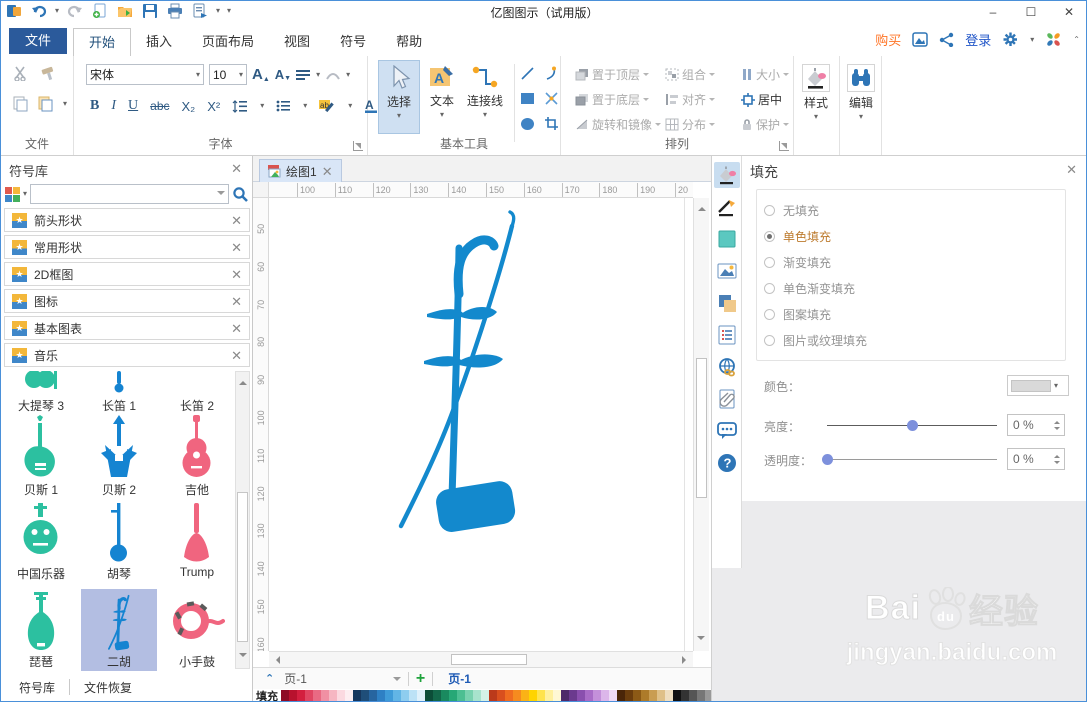 This screenshot has width=1087, height=702. I want to click on category-common-shapes: ★ 常用形状 ✕, so click(127, 247).